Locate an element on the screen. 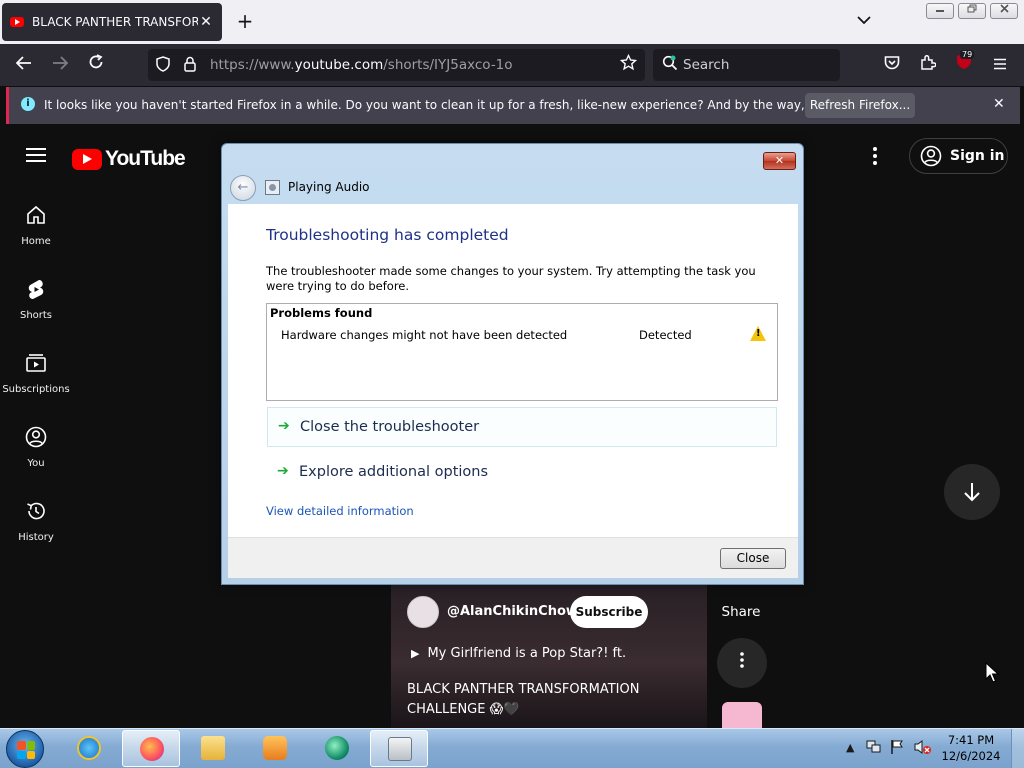 This screenshot has height=768, width=1024. notification-close-icon: ✕ is located at coordinates (999, 104).